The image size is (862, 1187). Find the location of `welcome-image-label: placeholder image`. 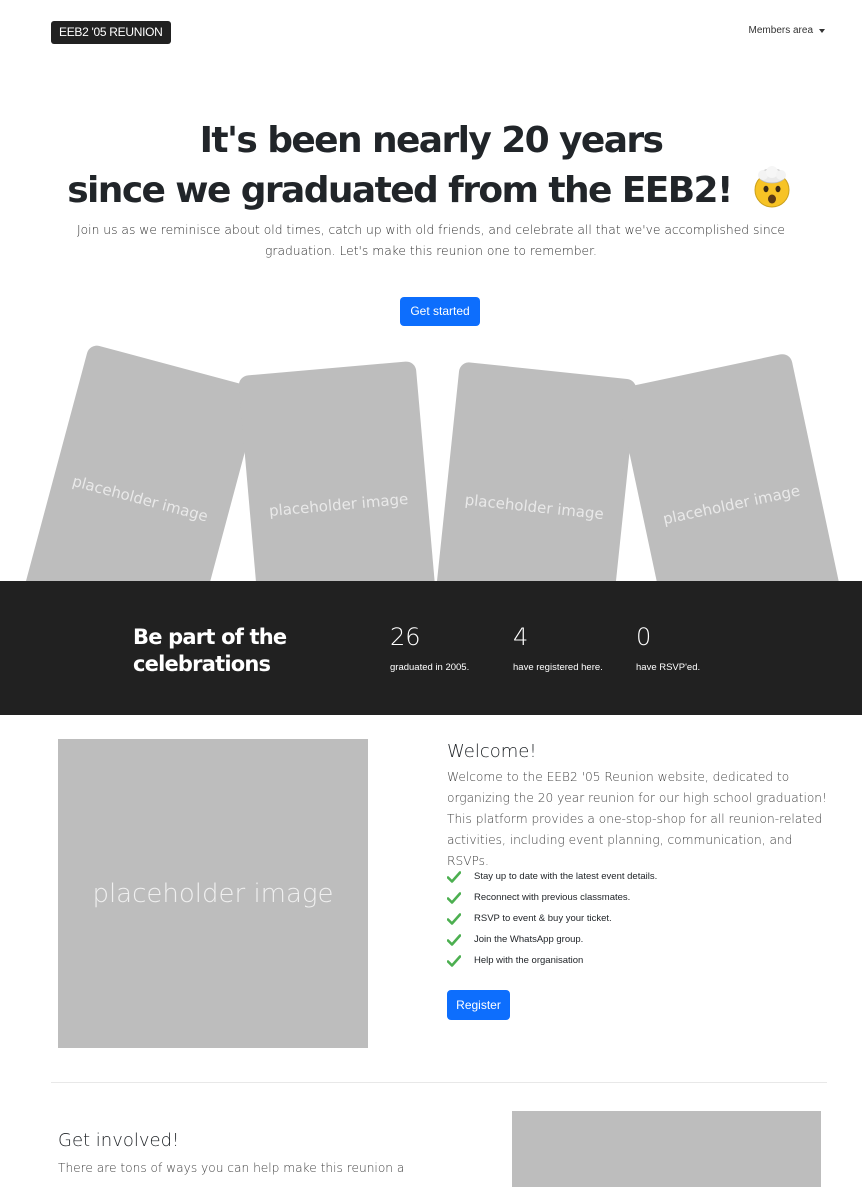

welcome-image-label: placeholder image is located at coordinates (213, 894).